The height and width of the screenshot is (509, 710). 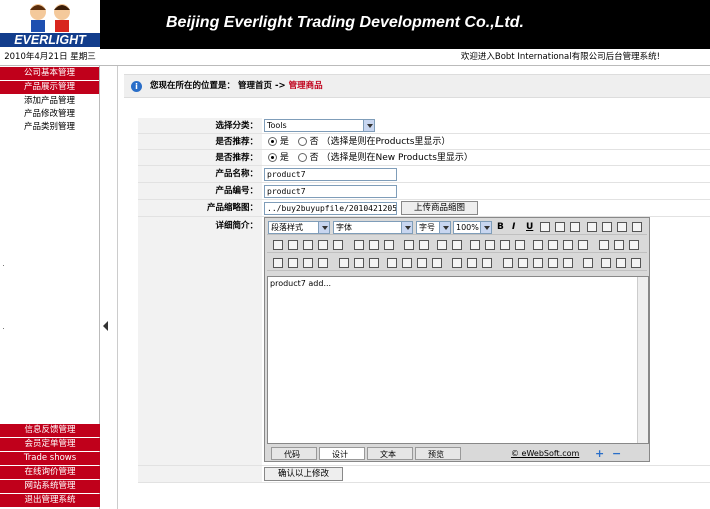 I want to click on sidebar-item-company: 公司基本管理, so click(x=49, y=73).